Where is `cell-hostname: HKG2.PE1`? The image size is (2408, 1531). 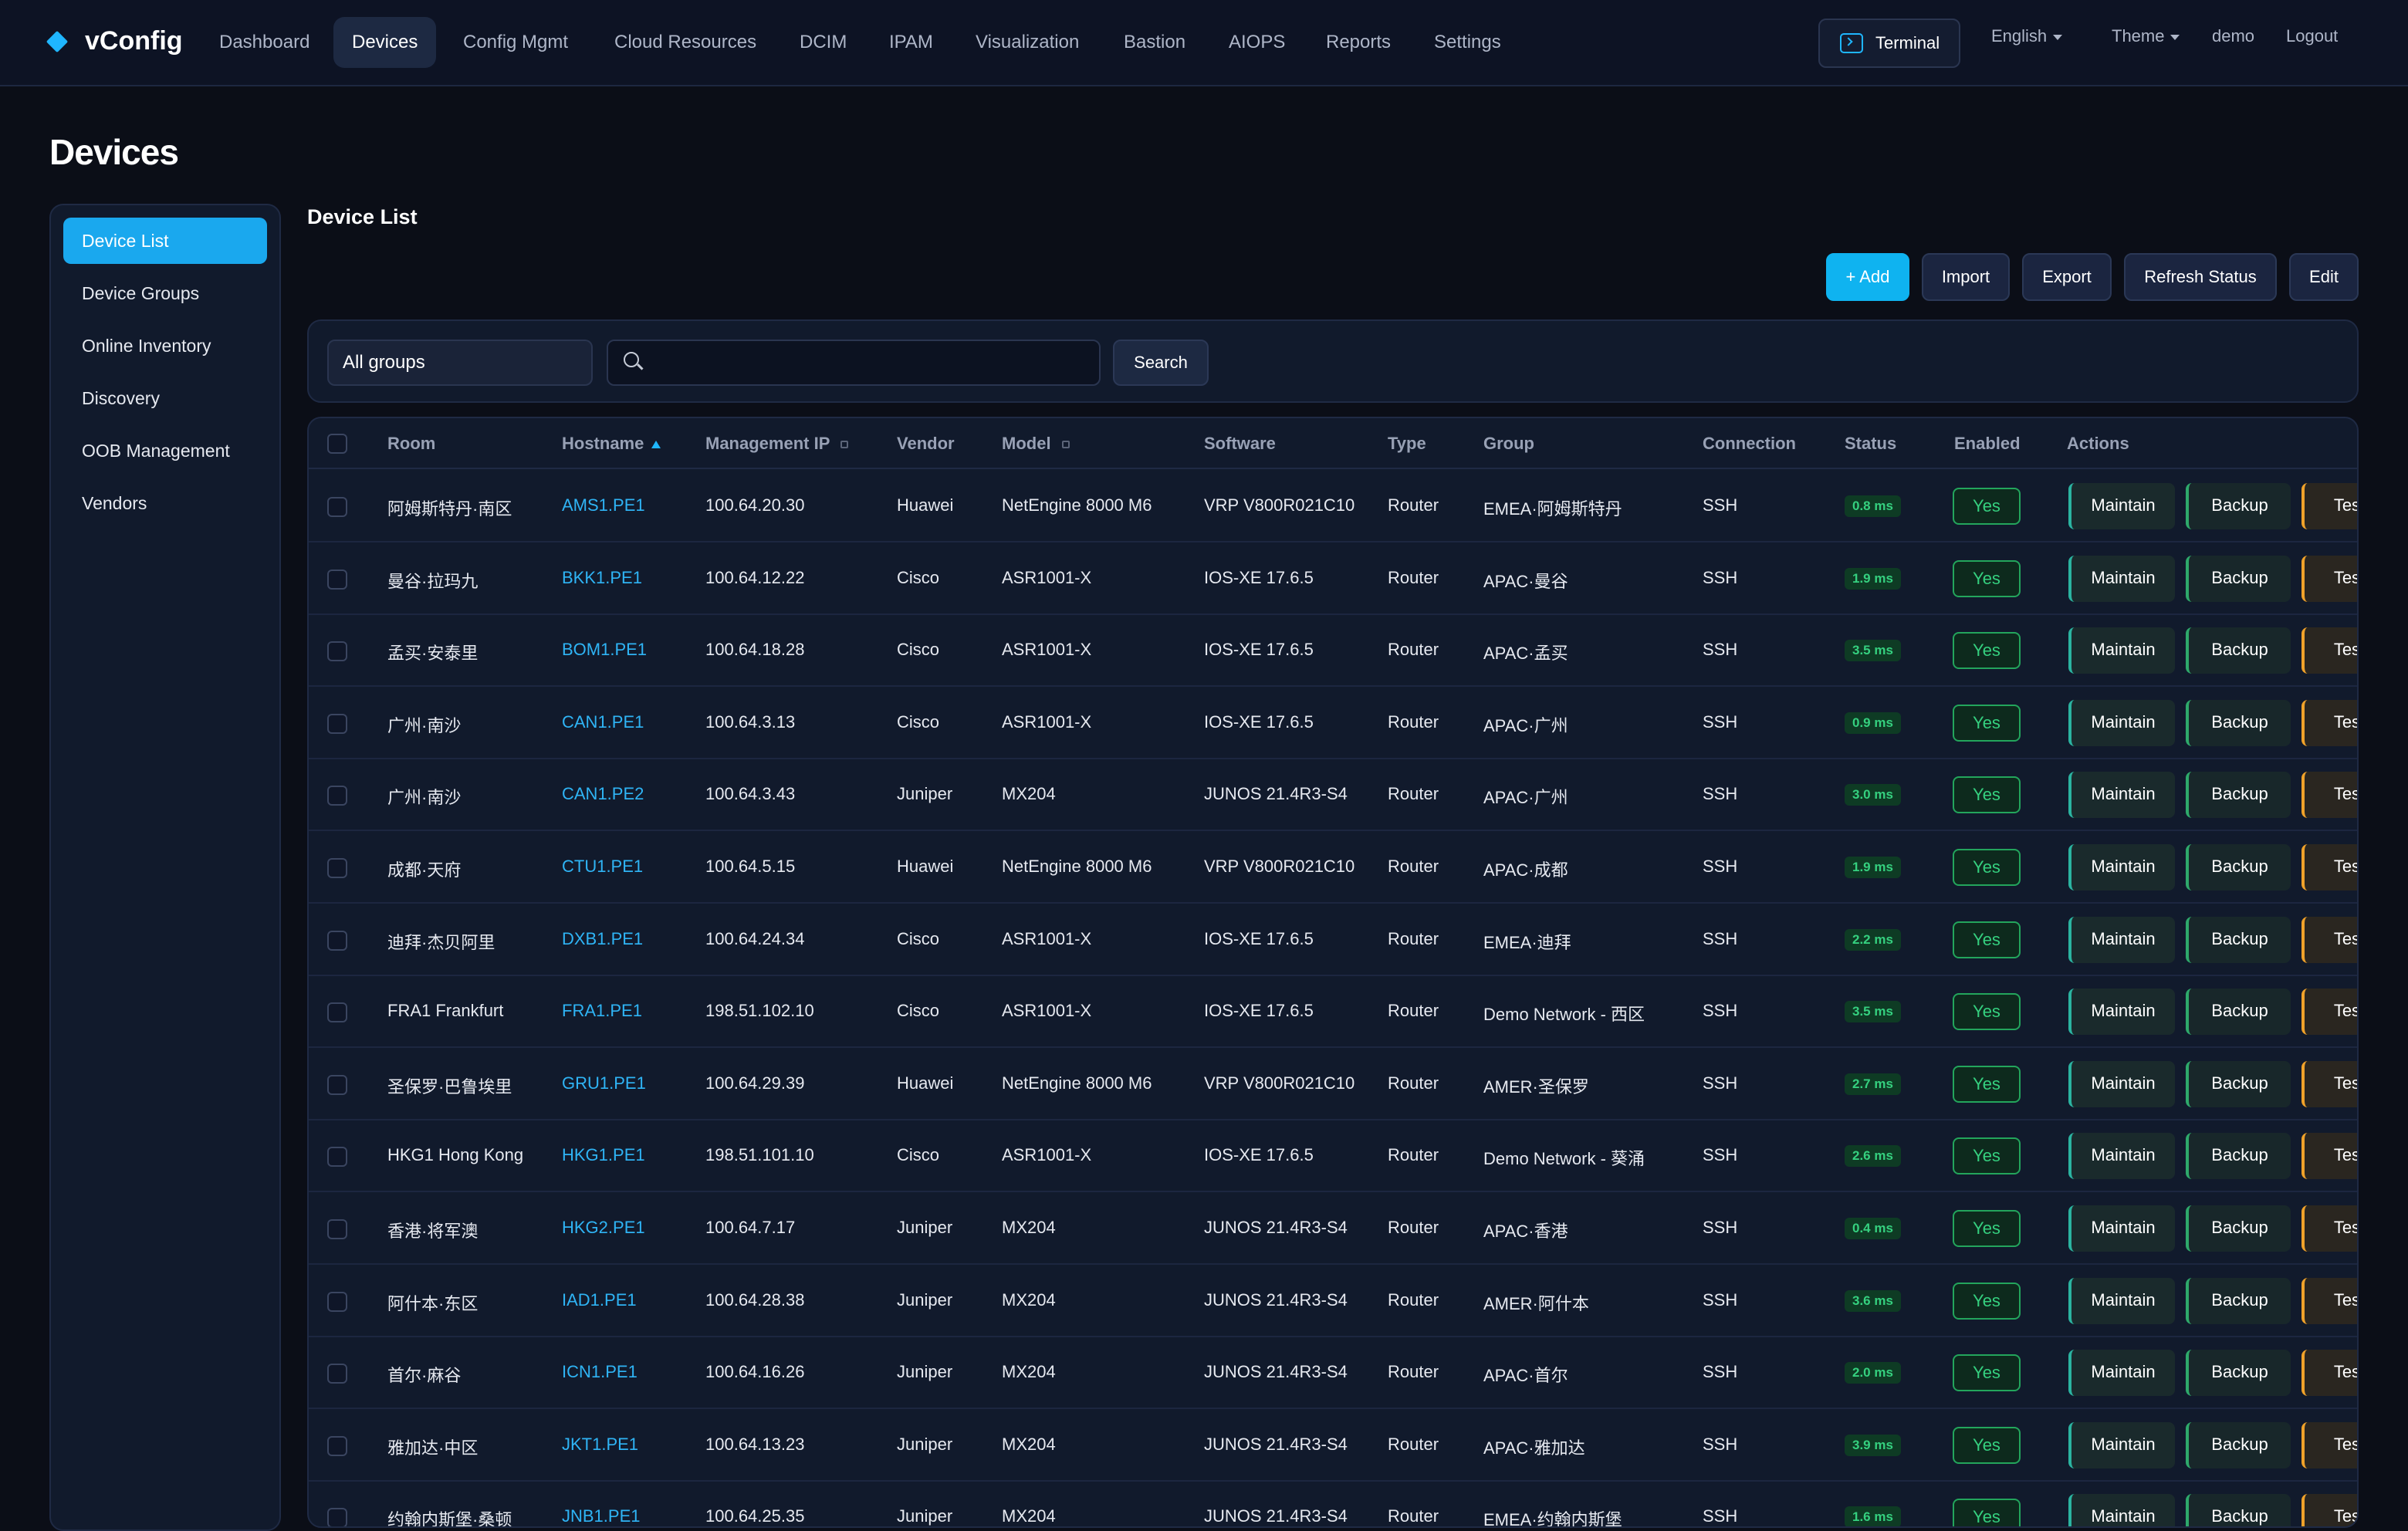
cell-hostname: HKG2.PE1 is located at coordinates (603, 1228).